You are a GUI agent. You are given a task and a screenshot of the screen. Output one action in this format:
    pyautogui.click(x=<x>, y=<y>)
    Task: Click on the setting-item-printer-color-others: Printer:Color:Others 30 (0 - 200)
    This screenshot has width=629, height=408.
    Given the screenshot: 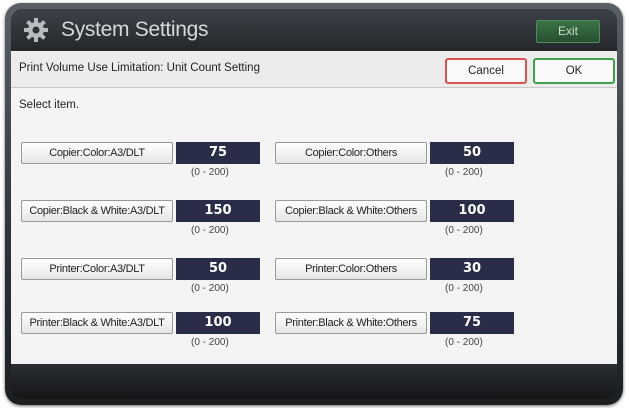 What is the action you would take?
    pyautogui.click(x=397, y=279)
    